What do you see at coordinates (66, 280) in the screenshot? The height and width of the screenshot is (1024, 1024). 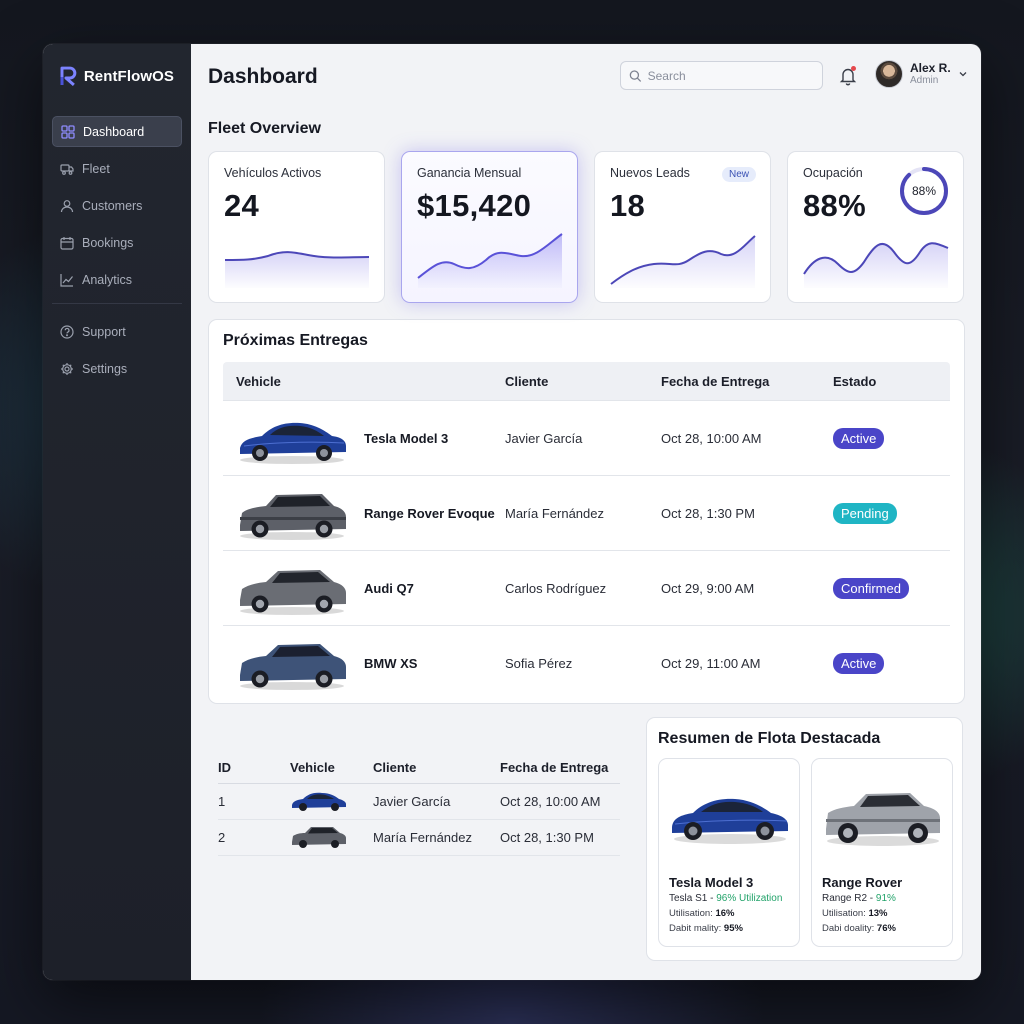 I see `chart-icon` at bounding box center [66, 280].